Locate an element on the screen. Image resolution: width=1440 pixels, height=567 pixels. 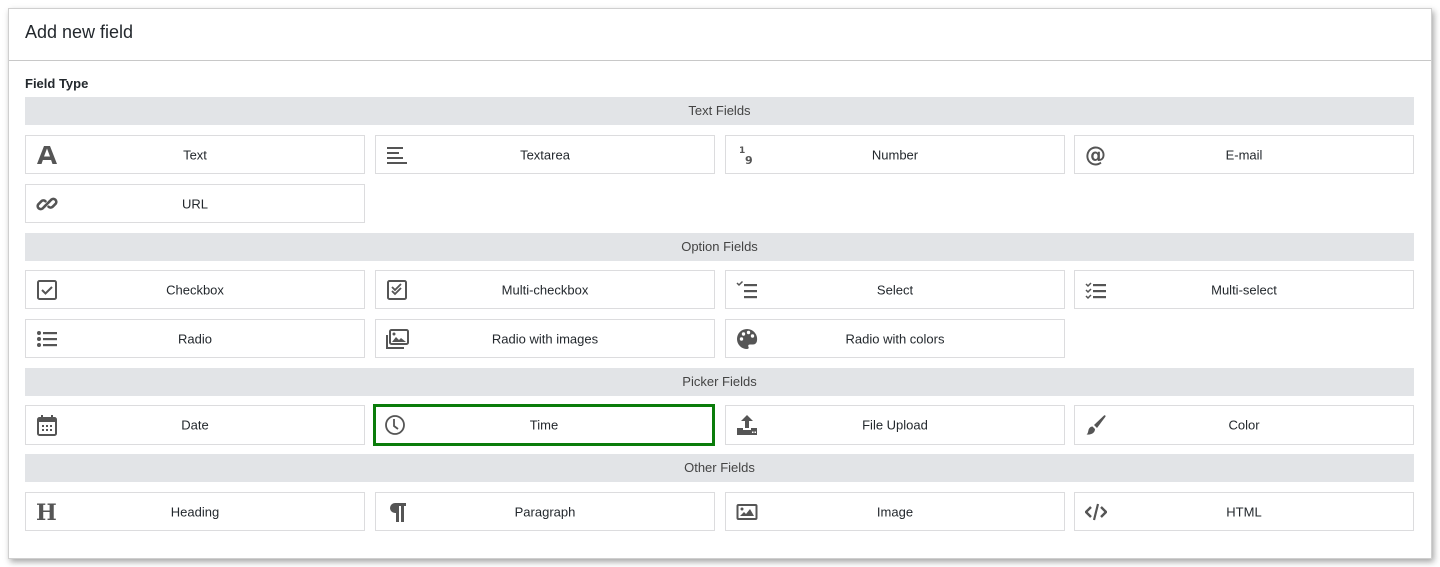
field-type-date: Date is located at coordinates (195, 425).